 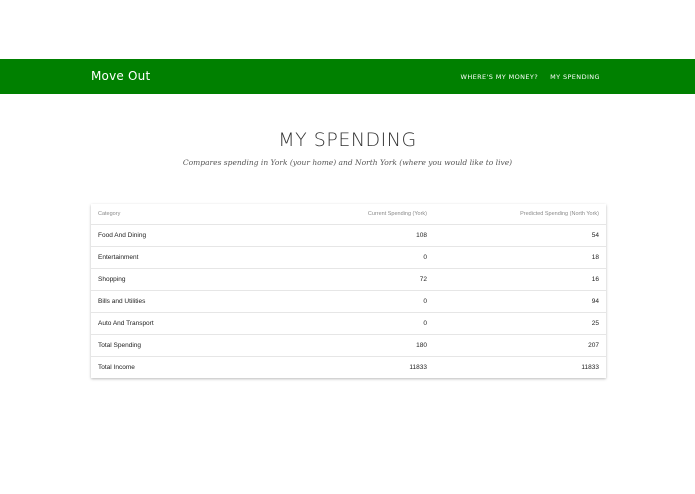 I want to click on nav-link-my-spending: MY SPENDING, so click(x=575, y=77).